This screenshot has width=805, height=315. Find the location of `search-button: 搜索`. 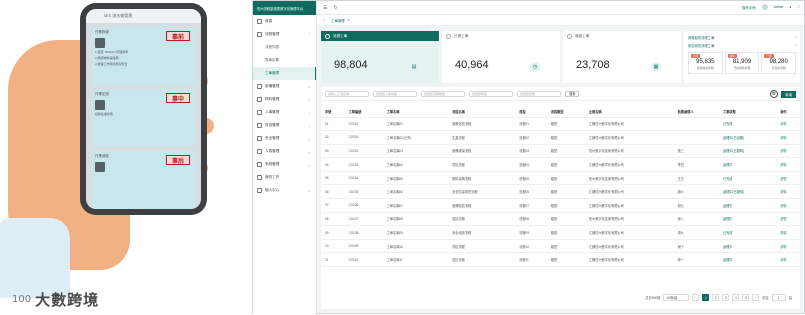

search-button: 搜索 is located at coordinates (572, 93).